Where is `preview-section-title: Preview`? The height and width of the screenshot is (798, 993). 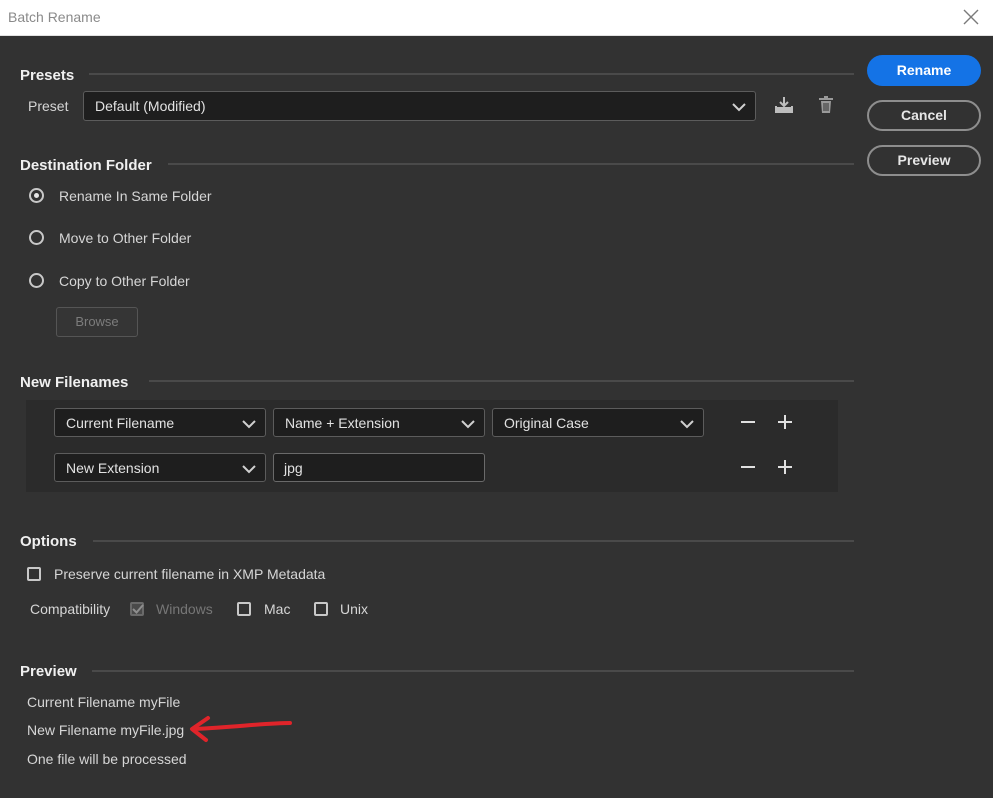 preview-section-title: Preview is located at coordinates (48, 671).